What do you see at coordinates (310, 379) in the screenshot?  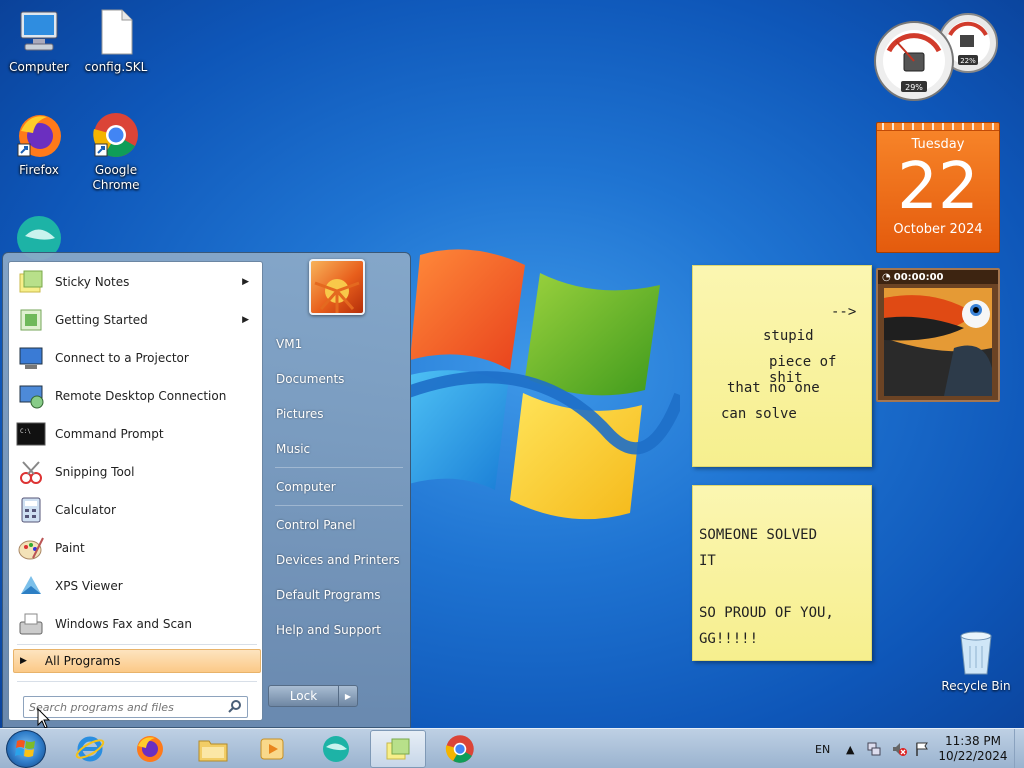 I see `start-right-documents: Documents` at bounding box center [310, 379].